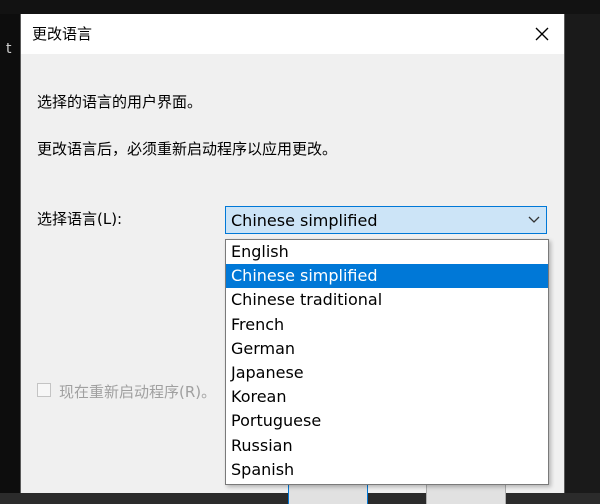 The width and height of the screenshot is (600, 504). What do you see at coordinates (300, 7) in the screenshot?
I see `background-window-strip` at bounding box center [300, 7].